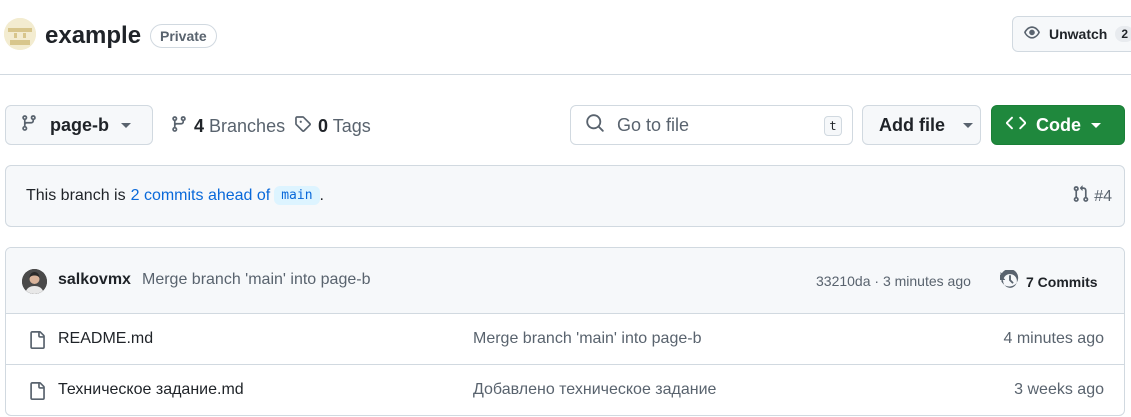 The width and height of the screenshot is (1131, 417). I want to click on branch-ahead-text: This branch is 2 commits ahead of main ., so click(175, 195).